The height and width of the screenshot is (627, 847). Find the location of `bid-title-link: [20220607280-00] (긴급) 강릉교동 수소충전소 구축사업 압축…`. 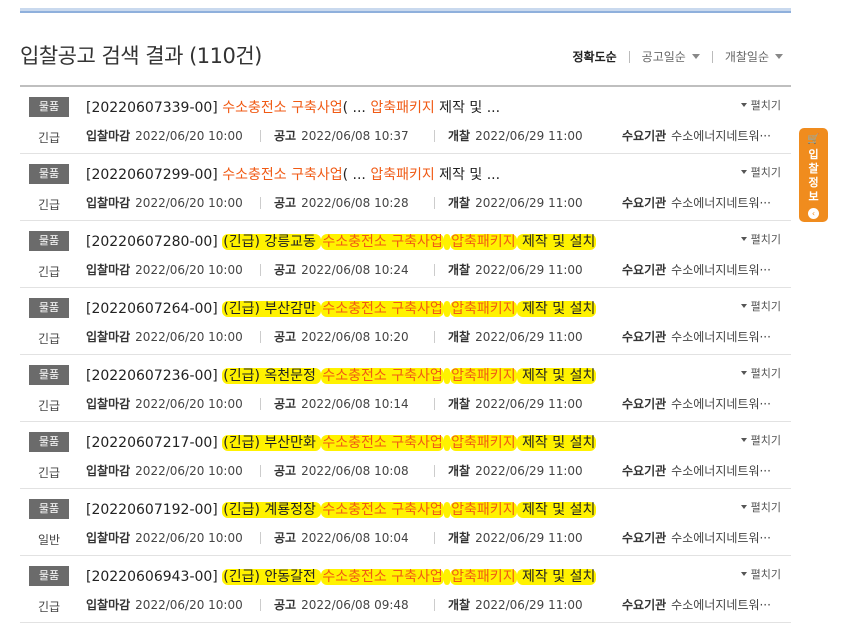

bid-title-link: [20220607280-00] (긴급) 강릉교동 수소충전소 구축사업 압축… is located at coordinates (341, 242).